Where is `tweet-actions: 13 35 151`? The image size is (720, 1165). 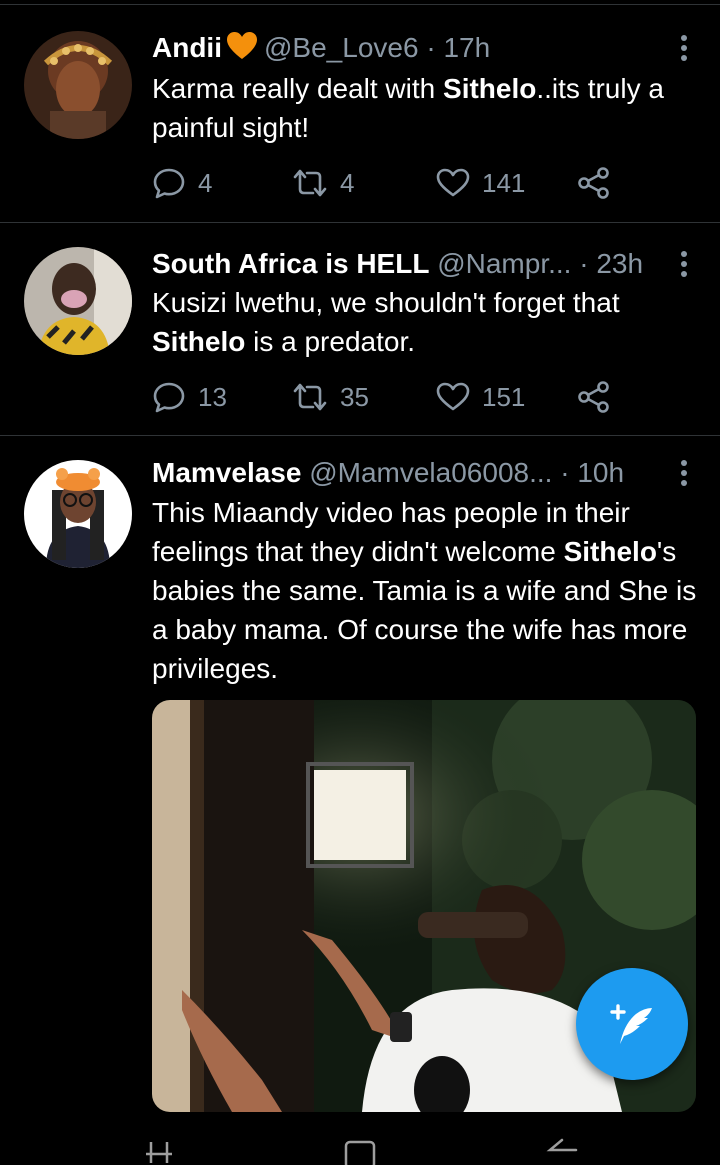
tweet-actions: 13 35 151 is located at coordinates (381, 397).